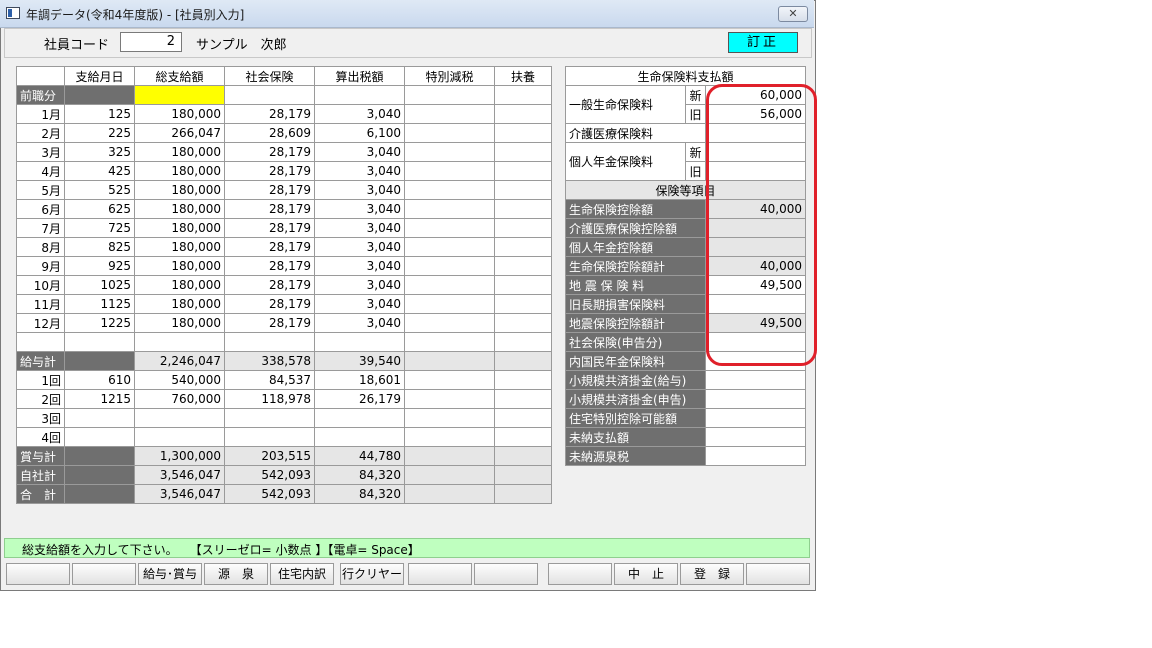 Image resolution: width=1152 pixels, height=648 pixels. What do you see at coordinates (269, 380) in the screenshot?
I see `insurance-cell: 84,537` at bounding box center [269, 380].